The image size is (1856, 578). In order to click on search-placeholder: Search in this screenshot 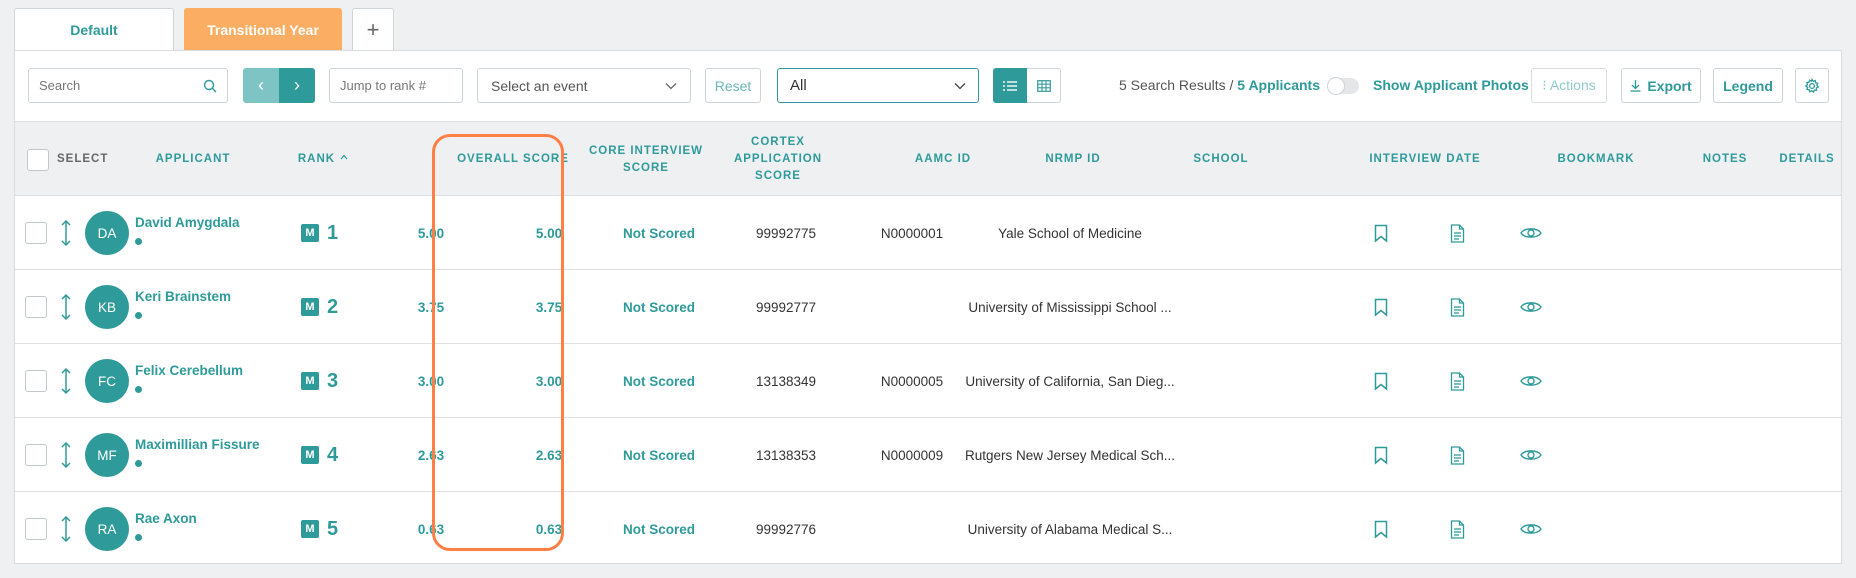, I will do `click(60, 85)`.